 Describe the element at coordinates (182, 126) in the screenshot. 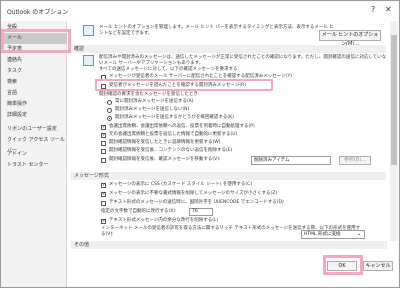

I see `auto-process-label: 会議出席依頼、会議出席依頼への返信、投票を到着時に自動処理する(P)` at that location.